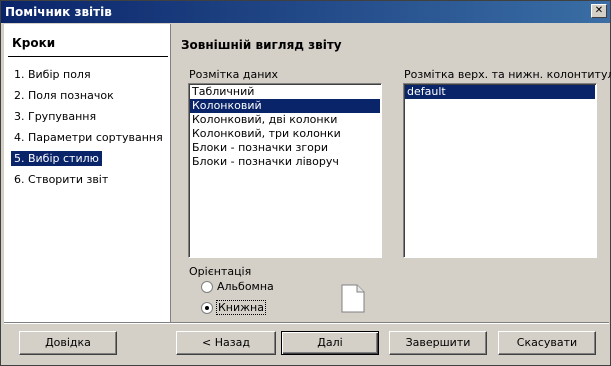  Describe the element at coordinates (241, 307) in the screenshot. I see `portrait-label: Книжна` at that location.